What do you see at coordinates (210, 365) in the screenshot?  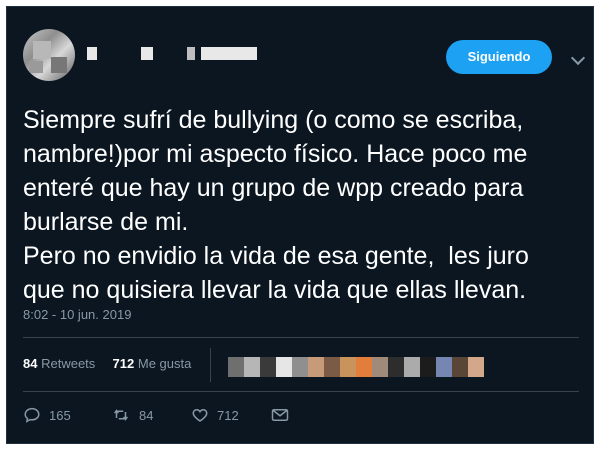 I see `stats-separator` at bounding box center [210, 365].